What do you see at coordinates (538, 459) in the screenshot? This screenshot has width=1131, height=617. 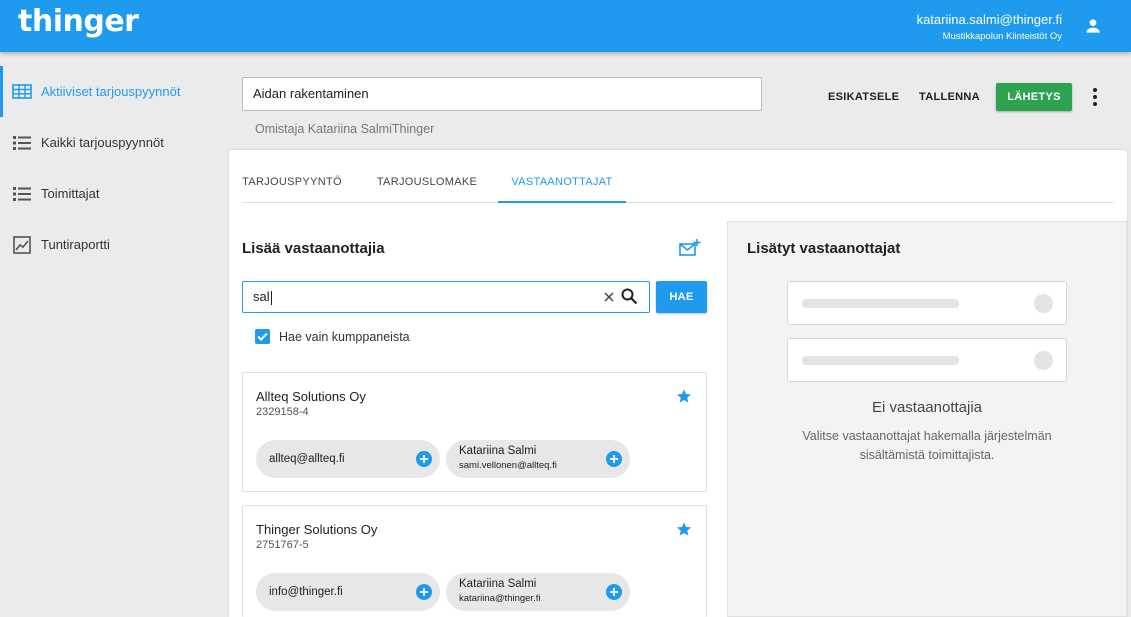 I see `contact-chip: Katariina Salmi sami.vellonen@allteq.fi` at bounding box center [538, 459].